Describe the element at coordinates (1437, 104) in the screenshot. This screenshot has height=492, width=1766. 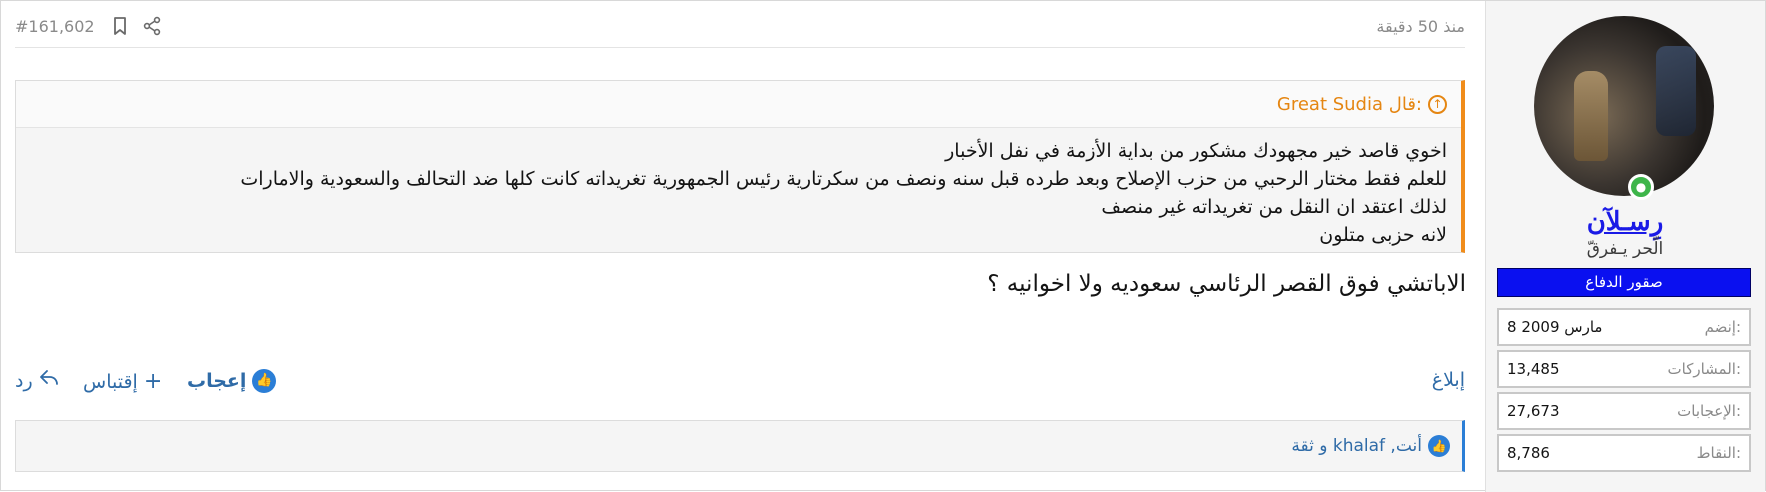
I see `arrow-up-icon: ↑` at that location.